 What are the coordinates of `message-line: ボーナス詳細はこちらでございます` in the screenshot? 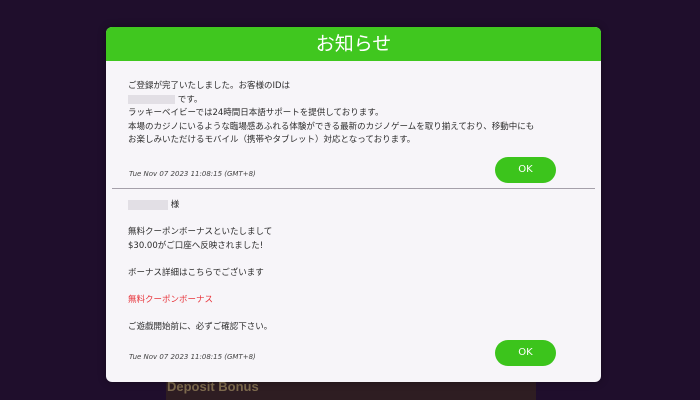 It's located at (196, 272).